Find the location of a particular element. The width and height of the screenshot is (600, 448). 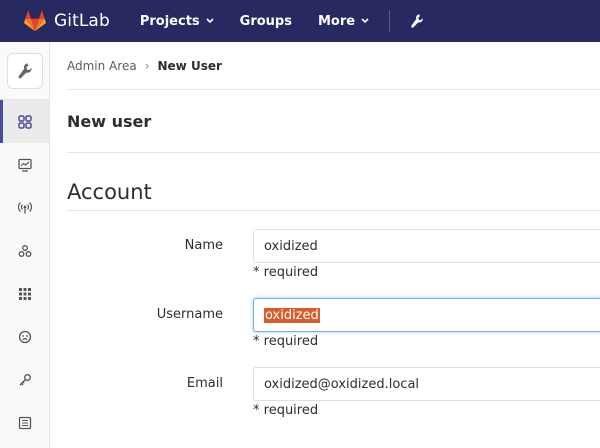

nav-projects-dropdown: Projects is located at coordinates (177, 21).